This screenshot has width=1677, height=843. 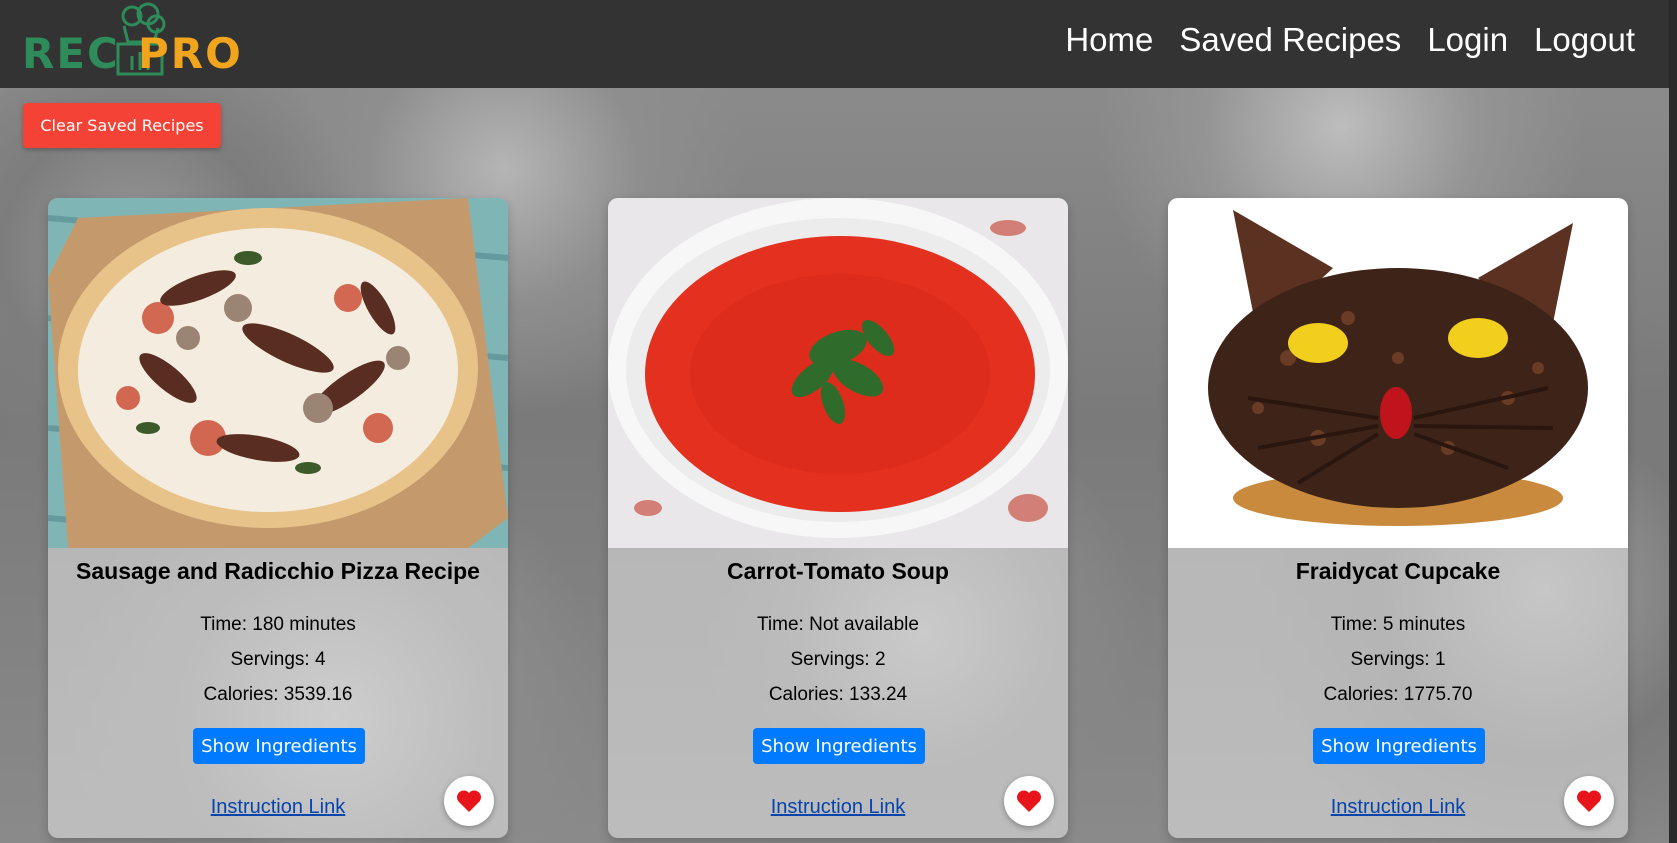 I want to click on nav-saved-recipes: Saved Recipes, so click(x=1290, y=40).